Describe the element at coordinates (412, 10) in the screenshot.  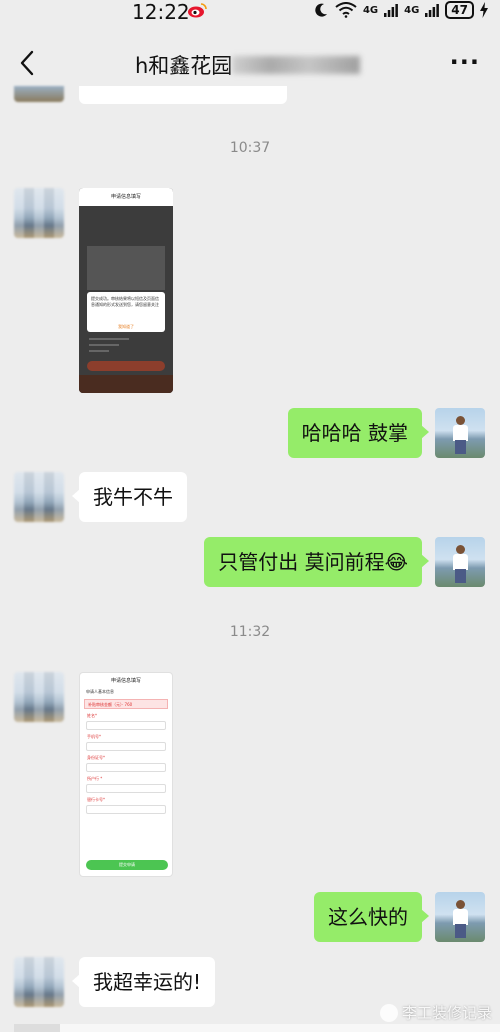
I see `signal-4g-label-2: 4G` at that location.